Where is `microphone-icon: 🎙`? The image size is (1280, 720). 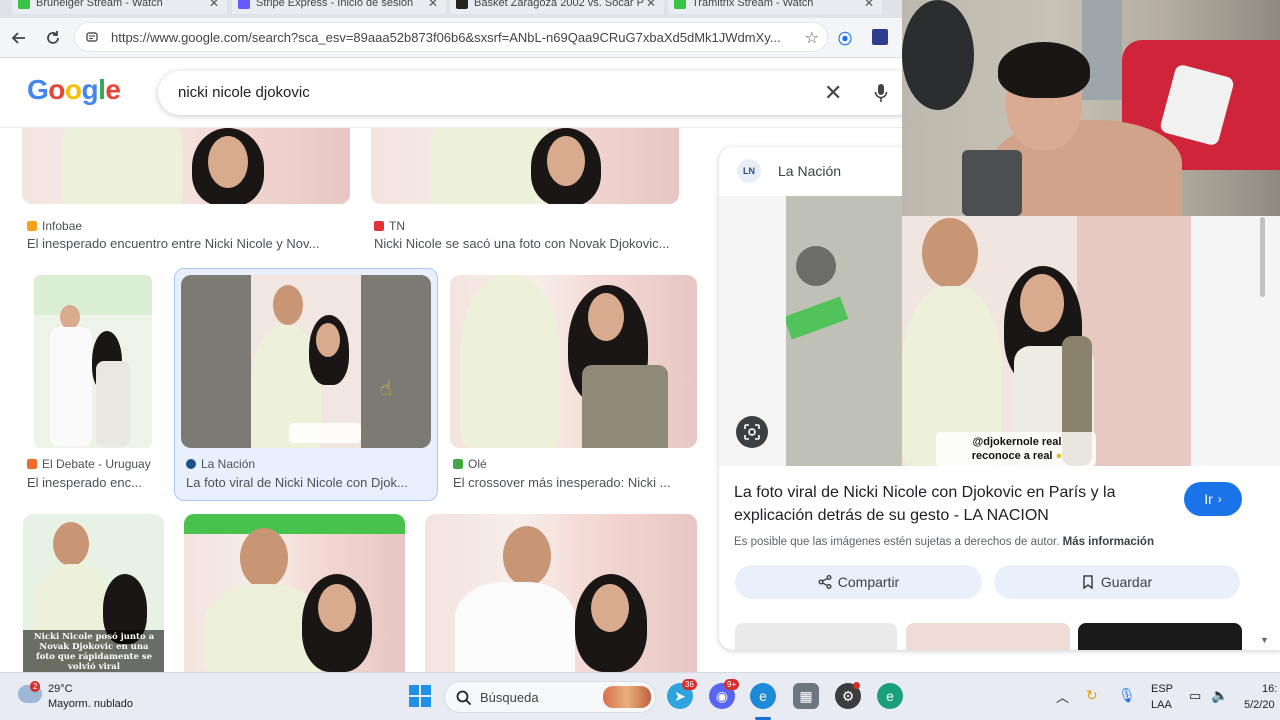
microphone-icon: 🎙 is located at coordinates (1127, 695).